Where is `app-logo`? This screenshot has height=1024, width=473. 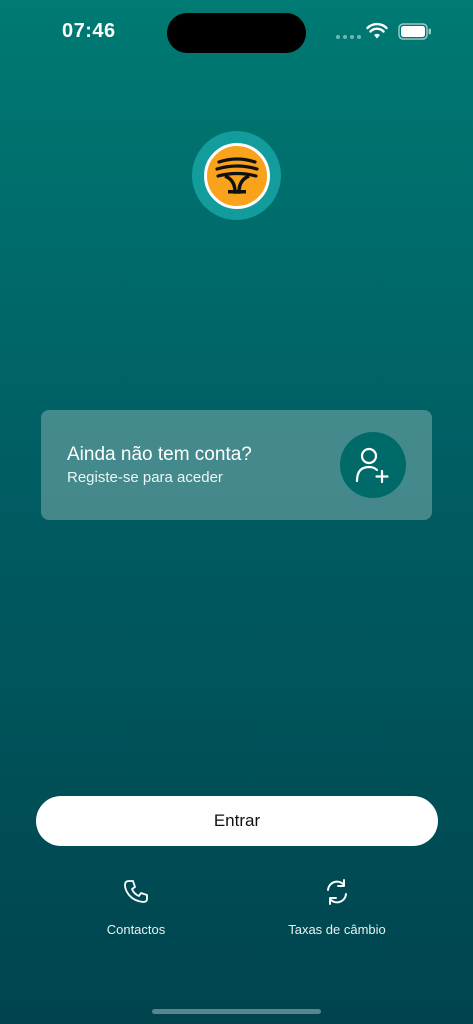 app-logo is located at coordinates (236, 175).